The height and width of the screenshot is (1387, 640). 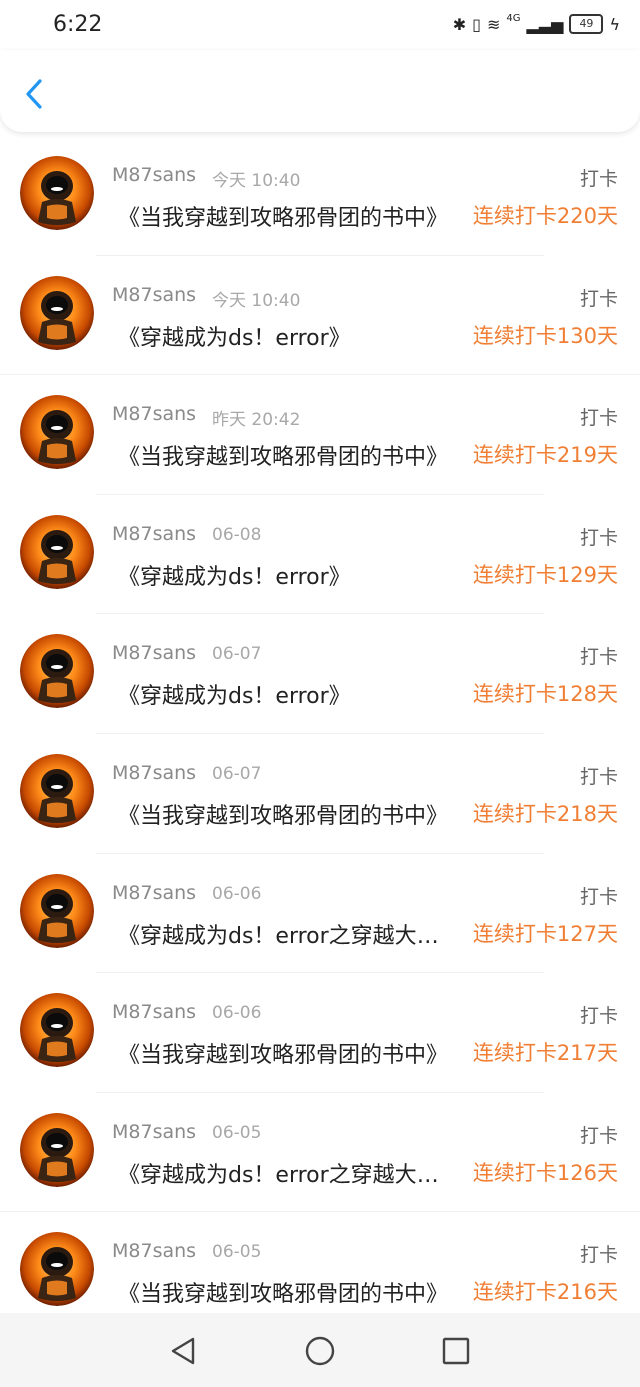 I want to click on post-time: 昨天 20:42, so click(x=256, y=420).